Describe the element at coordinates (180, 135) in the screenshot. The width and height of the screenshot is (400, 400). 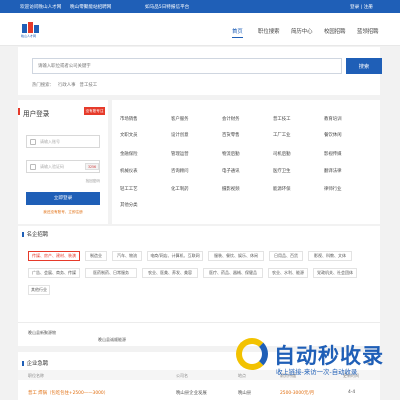
I see `category-item: 设计创意` at that location.